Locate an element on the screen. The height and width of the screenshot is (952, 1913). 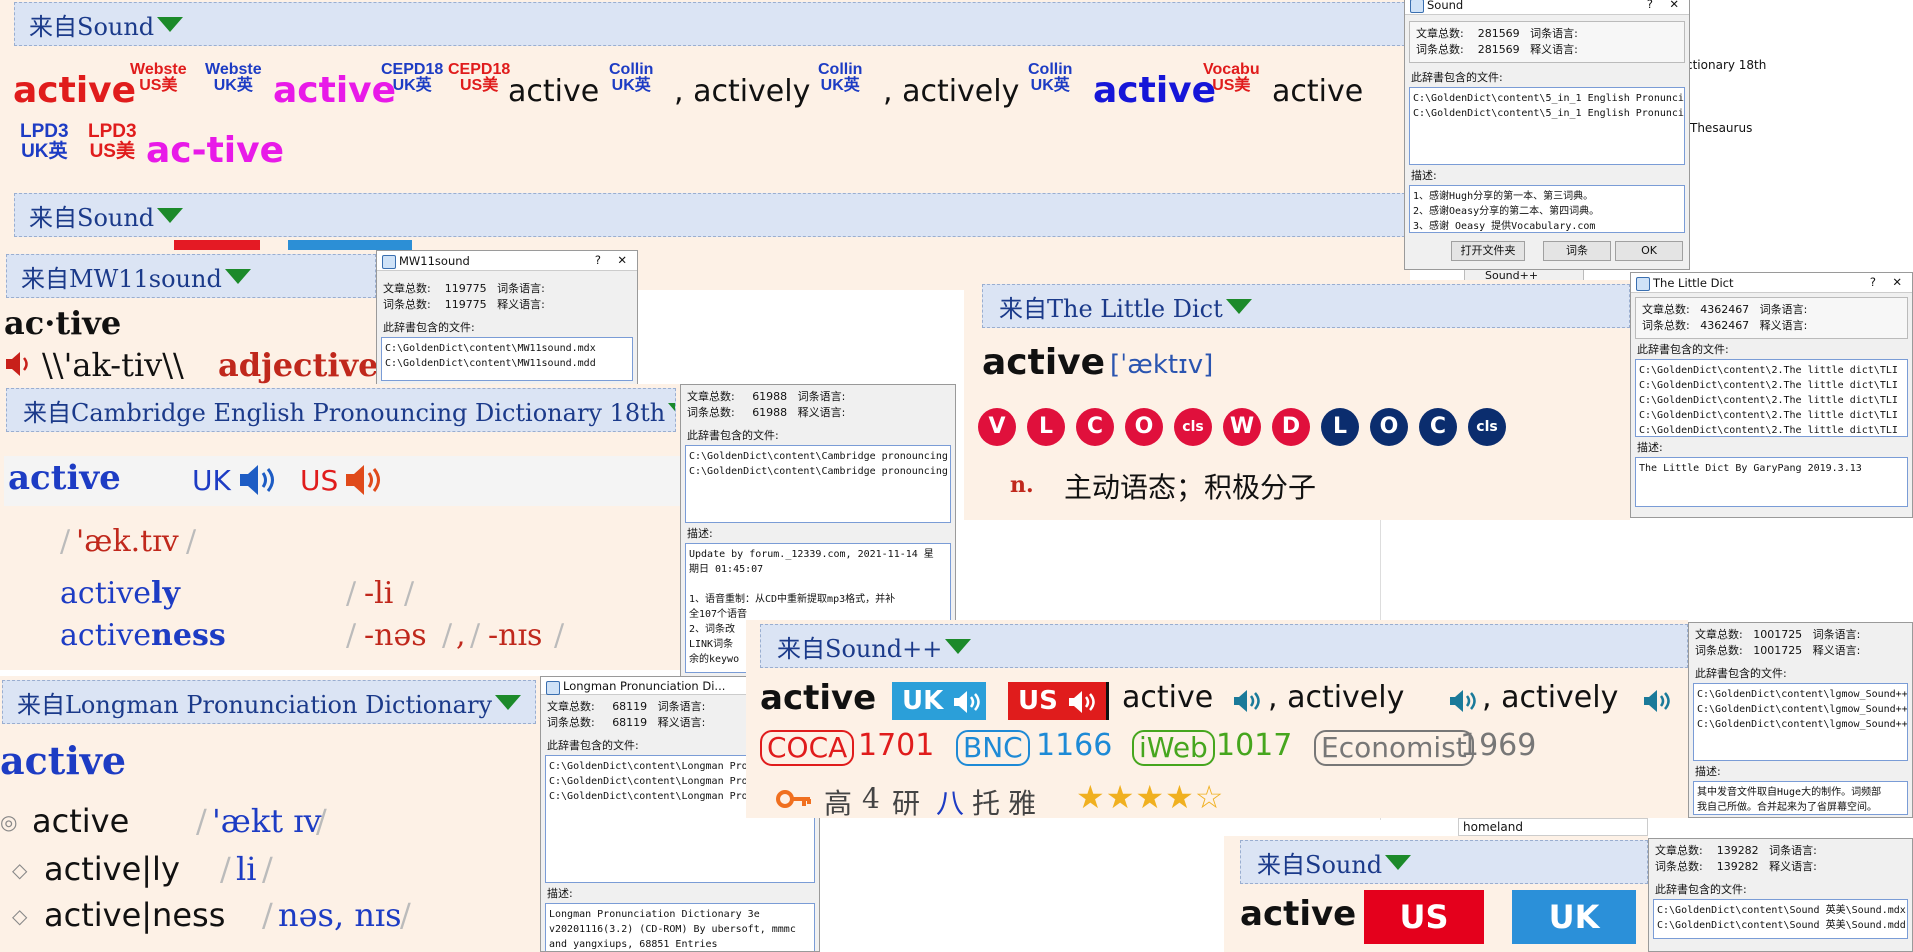
description-box: The Little Dict By GaryPang 2019.3.13 is located at coordinates (1771, 482).